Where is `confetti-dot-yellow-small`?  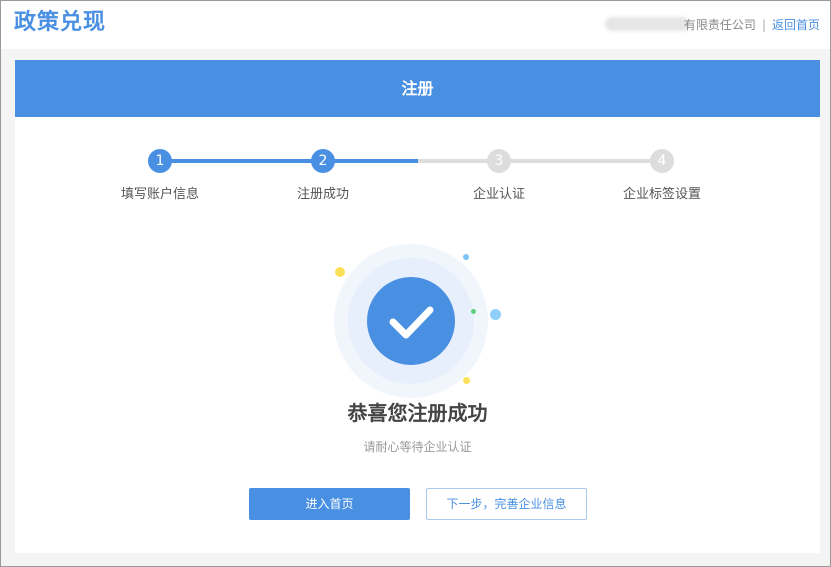 confetti-dot-yellow-small is located at coordinates (466, 380).